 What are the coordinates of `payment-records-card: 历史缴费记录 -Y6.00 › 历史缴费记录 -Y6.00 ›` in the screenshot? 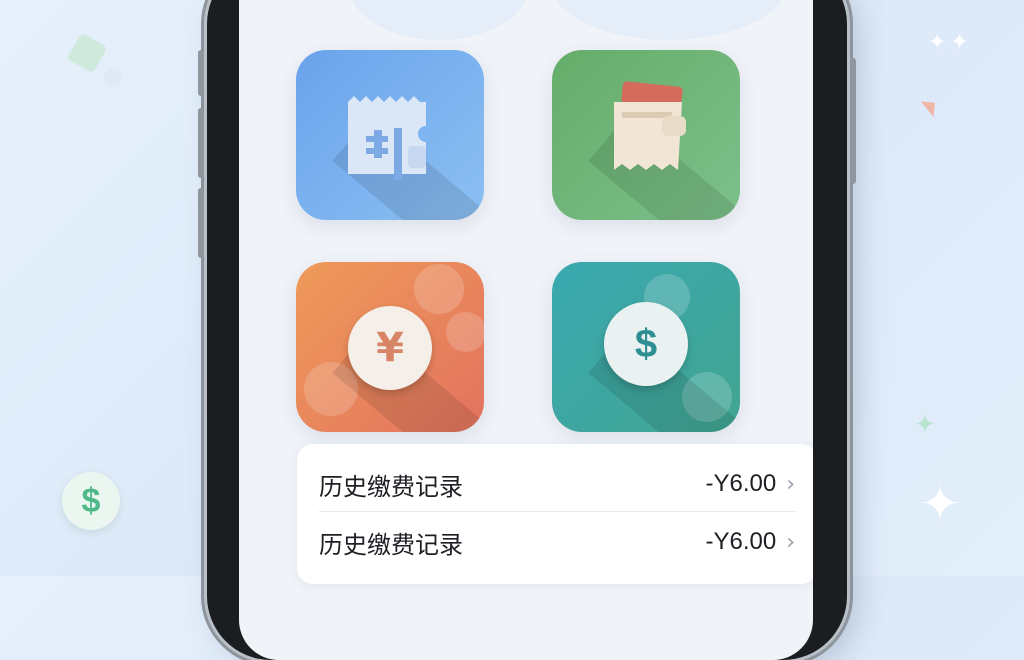 It's located at (555, 514).